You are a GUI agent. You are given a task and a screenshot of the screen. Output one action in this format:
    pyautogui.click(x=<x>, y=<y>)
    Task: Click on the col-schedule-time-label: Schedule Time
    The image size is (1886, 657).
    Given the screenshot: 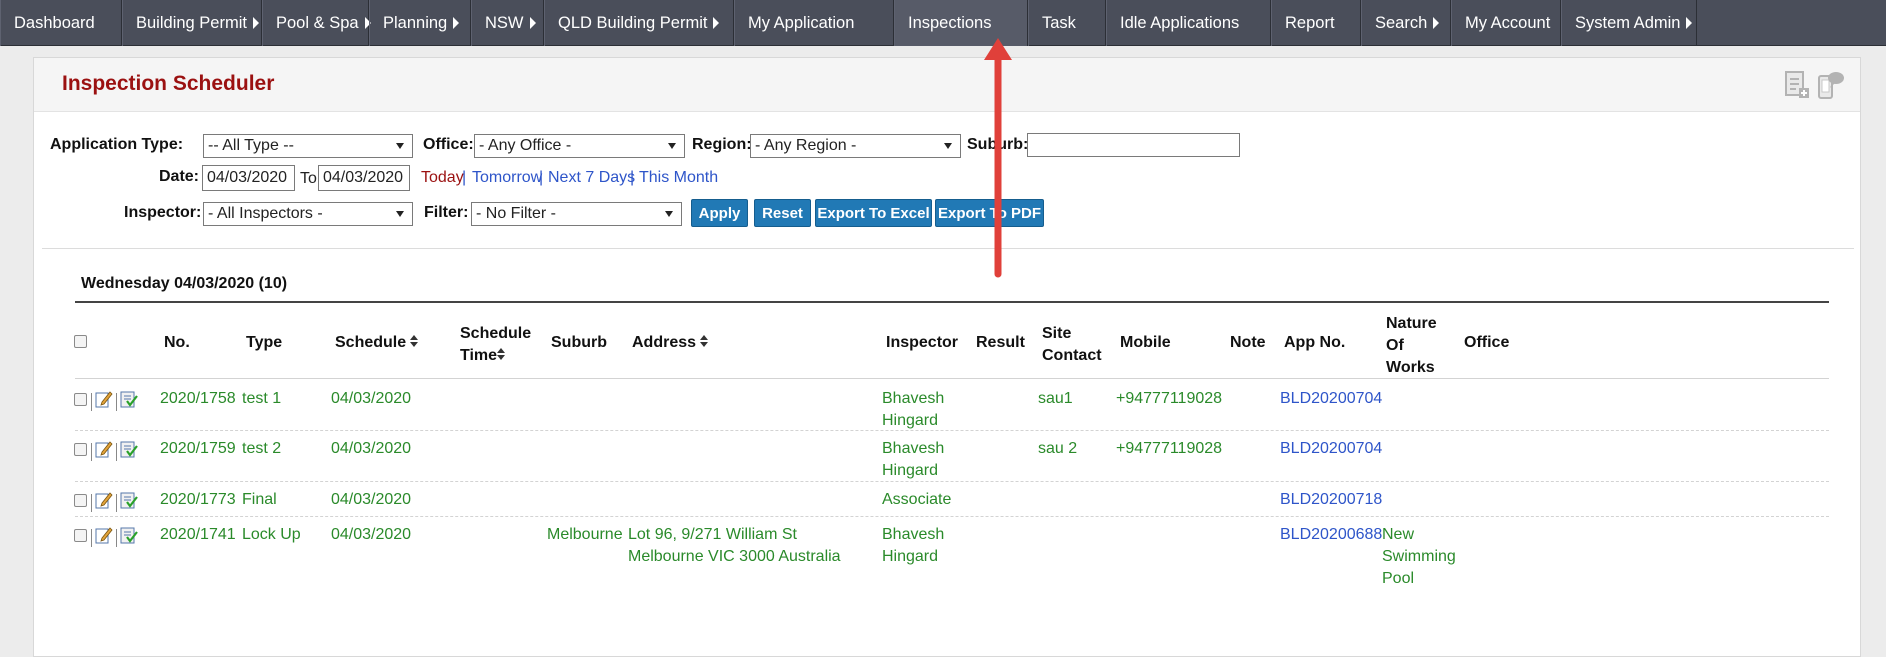 What is the action you would take?
    pyautogui.click(x=496, y=345)
    